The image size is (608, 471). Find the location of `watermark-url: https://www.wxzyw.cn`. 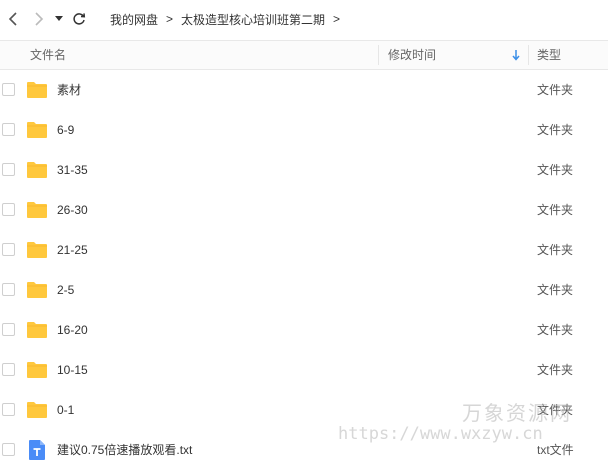

watermark-url: https://www.wxzyw.cn is located at coordinates (440, 434).